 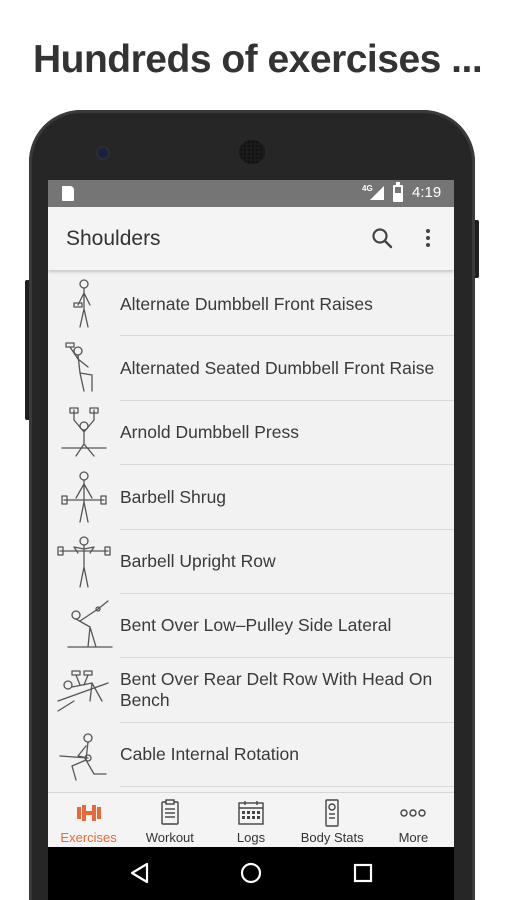 I want to click on bottom-navigation: Exercises Workout Logs Body Stats More, so click(x=251, y=819).